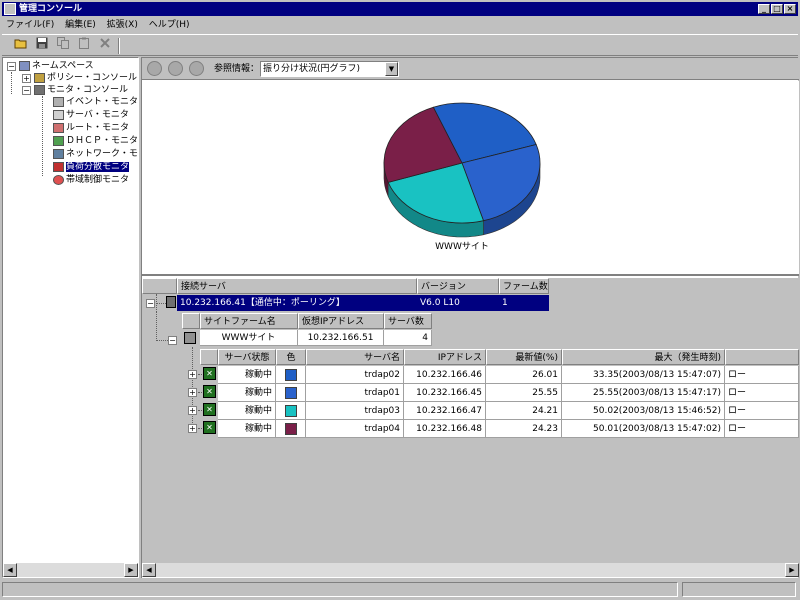 The height and width of the screenshot is (600, 800). What do you see at coordinates (51, 9) in the screenshot?
I see `window-title: 管理コンソール` at bounding box center [51, 9].